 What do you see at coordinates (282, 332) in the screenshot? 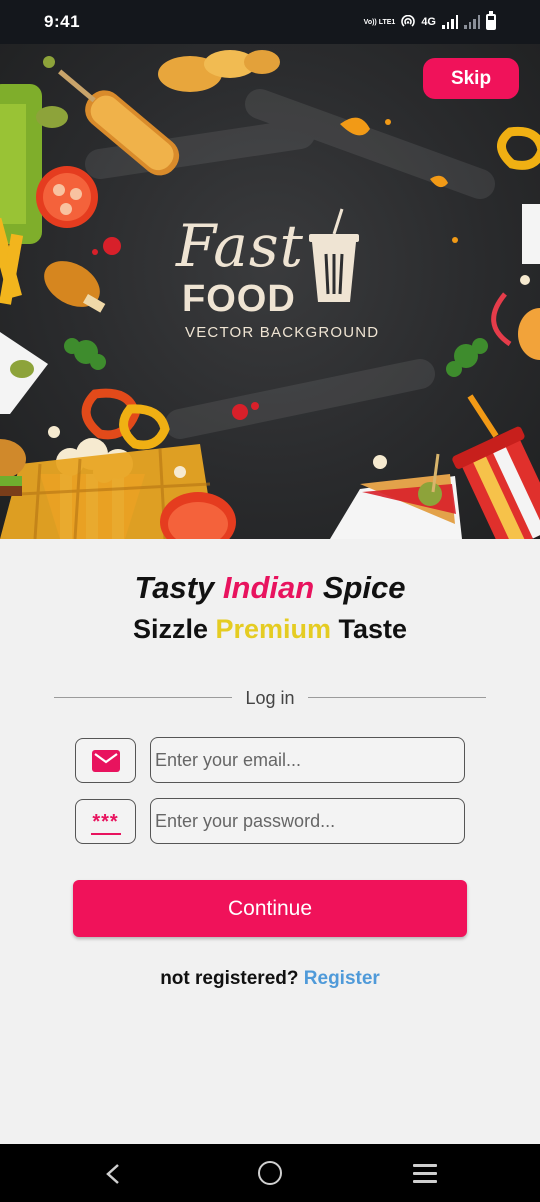
I see `logo-subtitle-text: VECTOR BACKGROUND` at bounding box center [282, 332].